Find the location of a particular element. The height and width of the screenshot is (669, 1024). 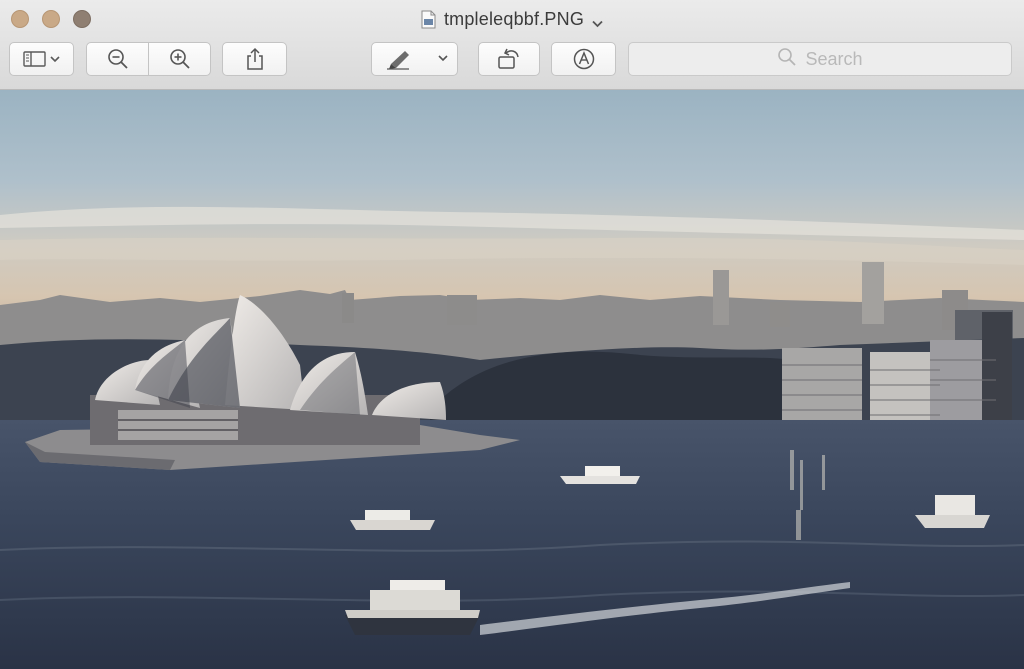

search-icon is located at coordinates (787, 59).